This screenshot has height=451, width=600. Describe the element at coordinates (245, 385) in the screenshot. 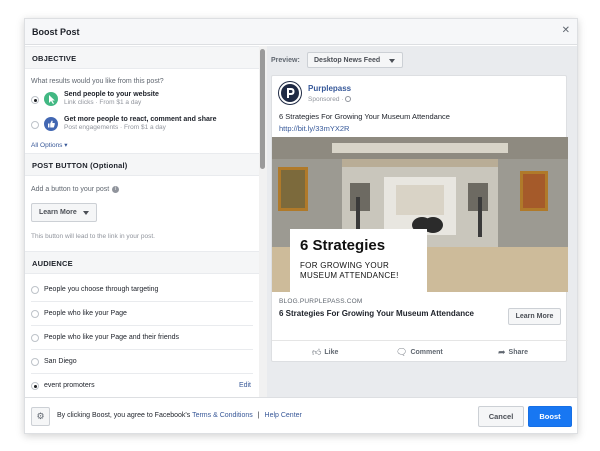

I see `audience-edit-link: Edit` at that location.